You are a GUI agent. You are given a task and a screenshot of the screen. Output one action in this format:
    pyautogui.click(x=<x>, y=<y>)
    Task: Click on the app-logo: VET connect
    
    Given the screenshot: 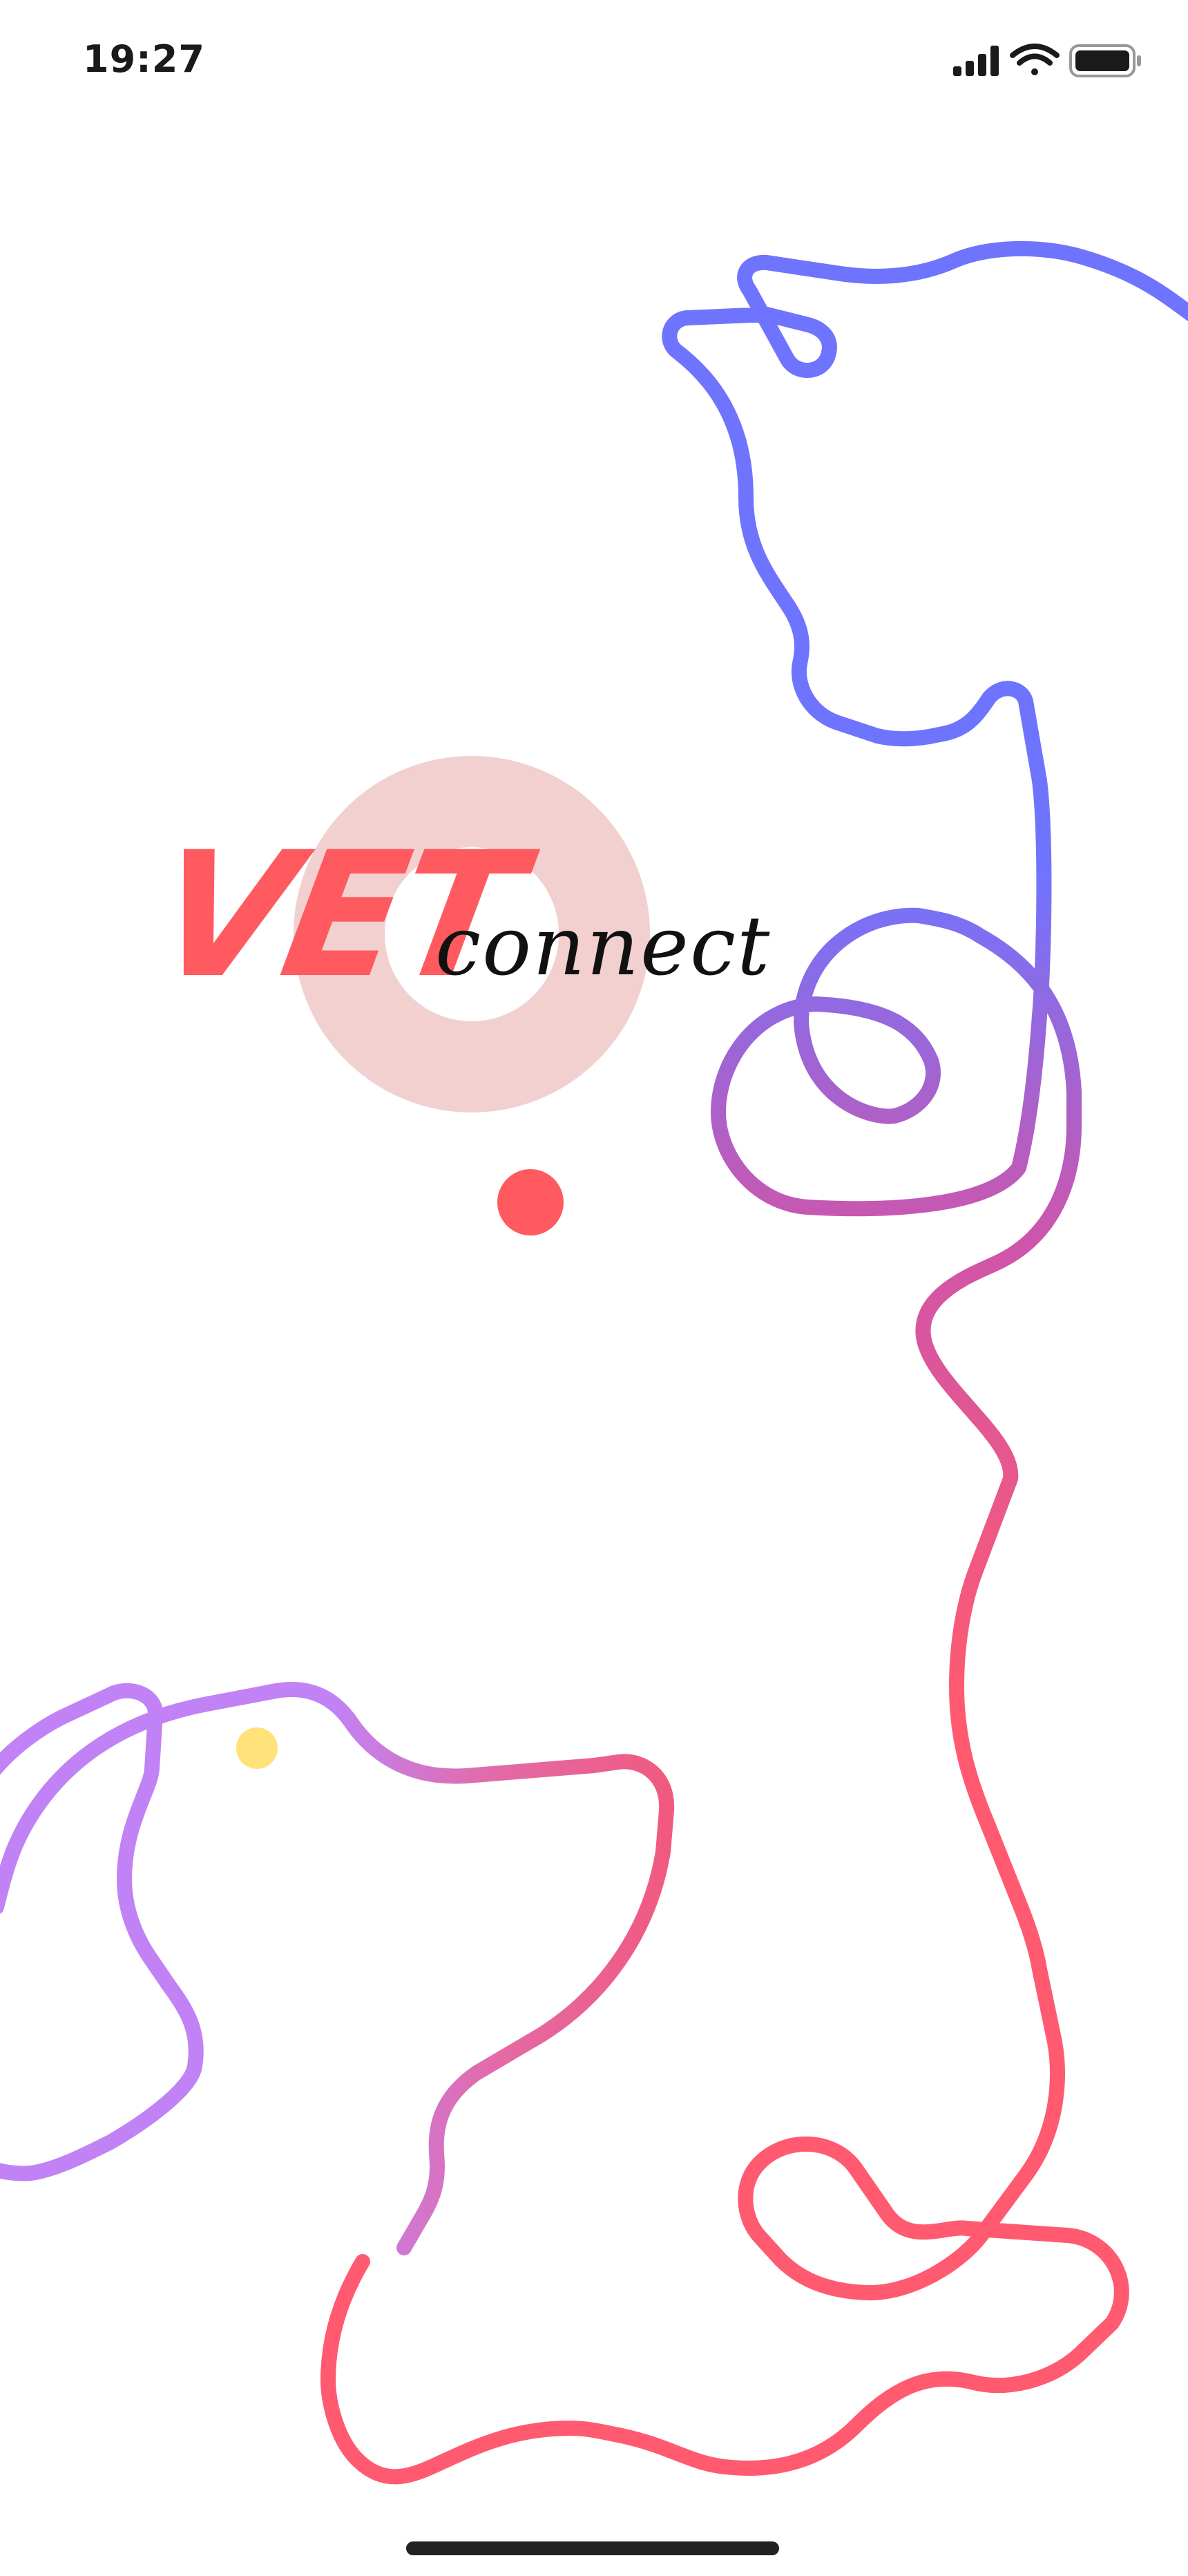 What is the action you would take?
    pyautogui.click(x=460, y=919)
    